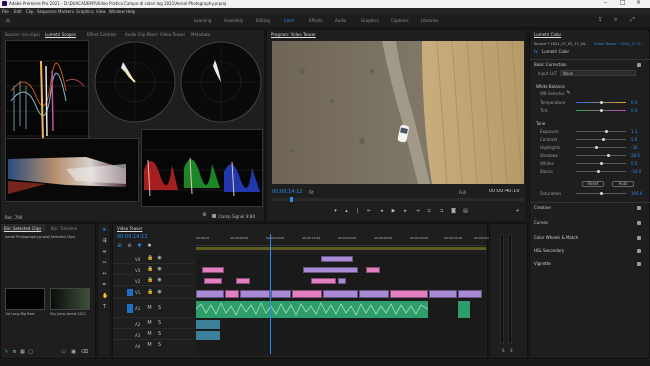 The height and width of the screenshot is (366, 650). What do you see at coordinates (18, 11) in the screenshot?
I see `menu-edit: Edit` at bounding box center [18, 11].